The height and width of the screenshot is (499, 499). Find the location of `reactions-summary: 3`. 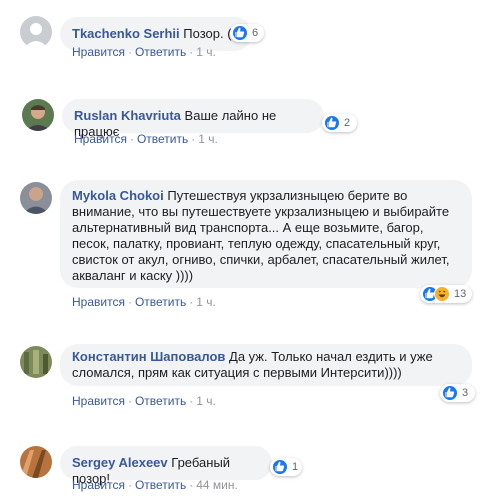

reactions-summary: 3 is located at coordinates (457, 393).